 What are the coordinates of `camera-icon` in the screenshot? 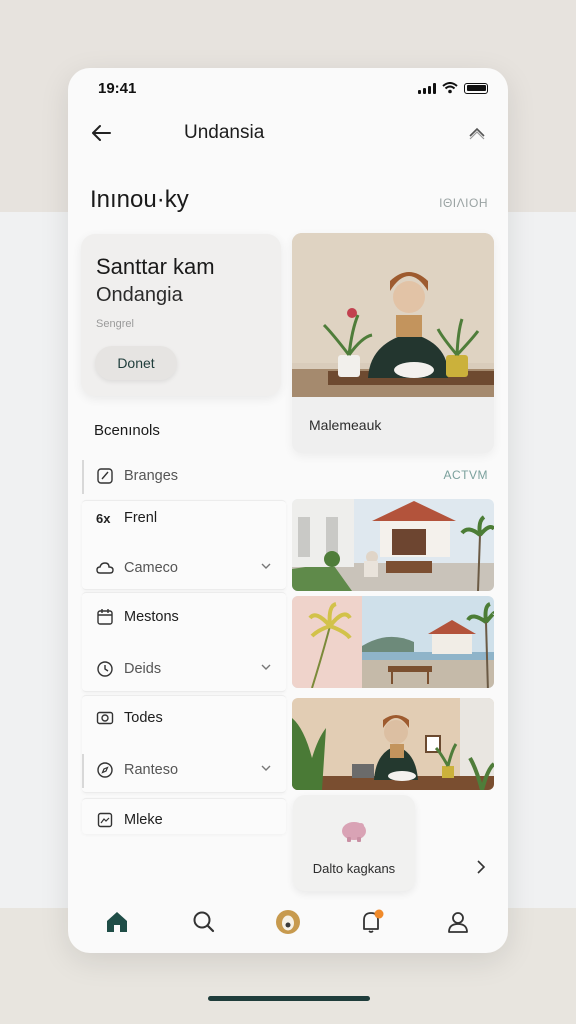 It's located at (105, 718).